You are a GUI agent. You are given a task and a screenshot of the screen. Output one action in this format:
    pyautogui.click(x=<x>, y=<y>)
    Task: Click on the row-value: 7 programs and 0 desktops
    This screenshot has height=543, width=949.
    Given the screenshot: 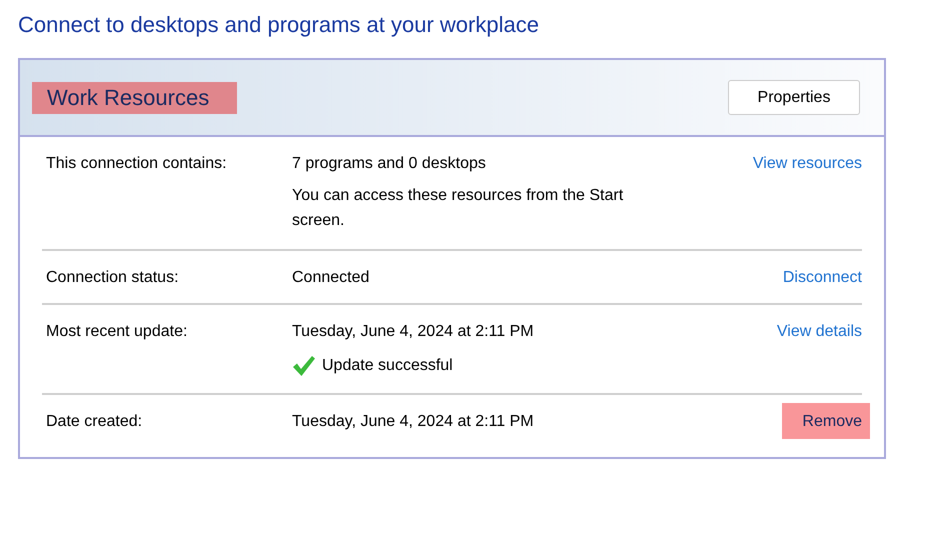 What is the action you would take?
    pyautogui.click(x=389, y=164)
    